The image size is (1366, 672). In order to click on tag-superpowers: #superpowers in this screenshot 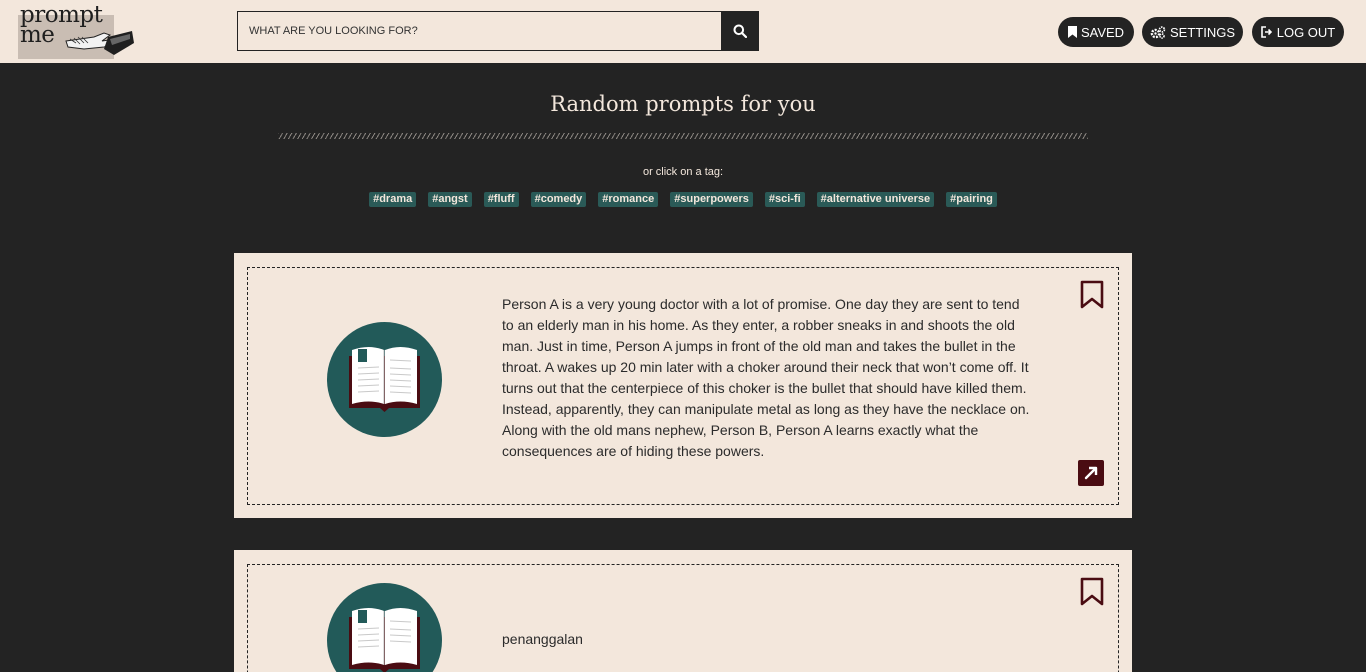, I will do `click(711, 199)`.